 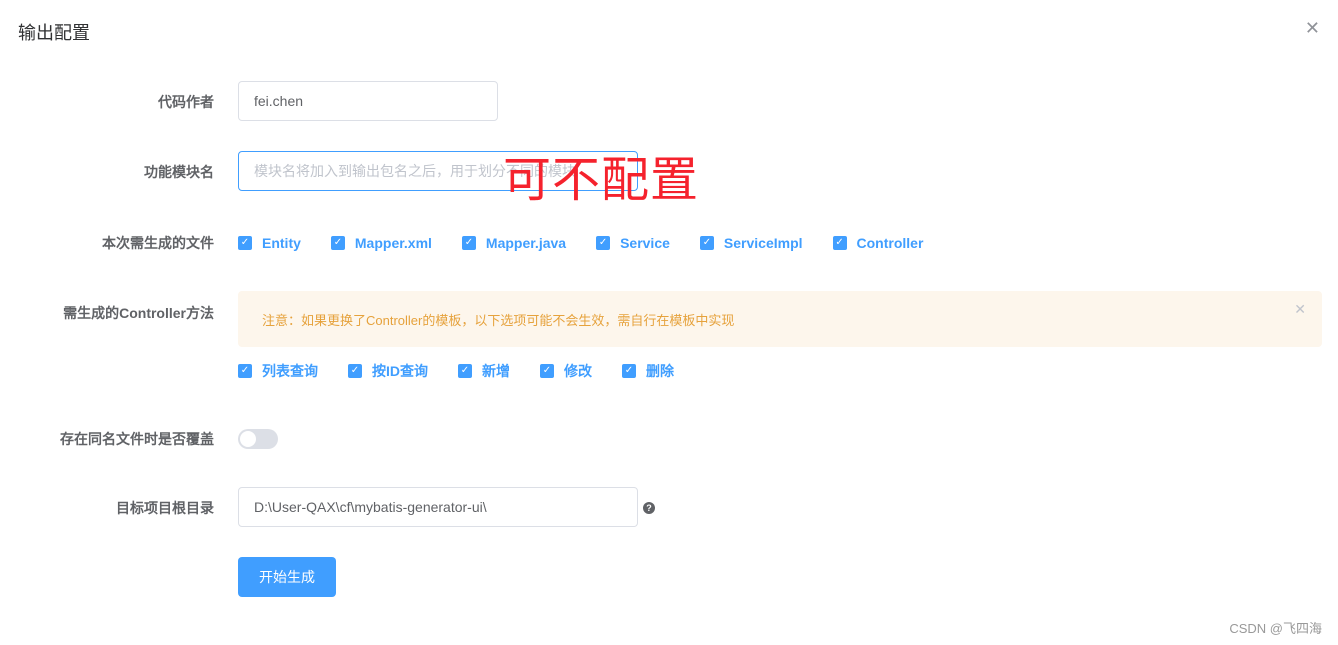 What do you see at coordinates (1275, 628) in the screenshot?
I see `watermark: CSDN @飞四海` at bounding box center [1275, 628].